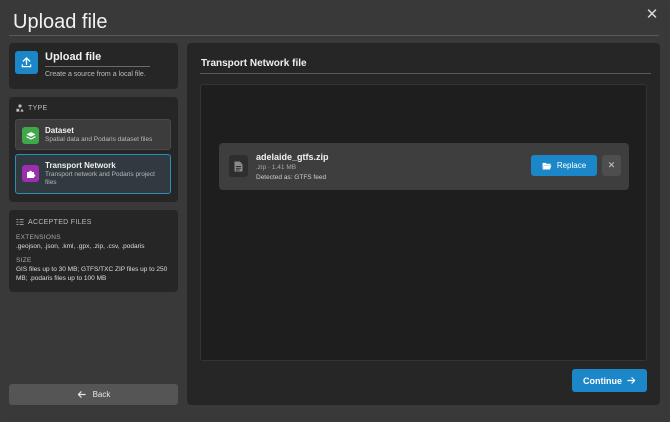 This screenshot has height=422, width=670. What do you see at coordinates (80, 165) in the screenshot?
I see `type-option-title: Transport Network` at bounding box center [80, 165].